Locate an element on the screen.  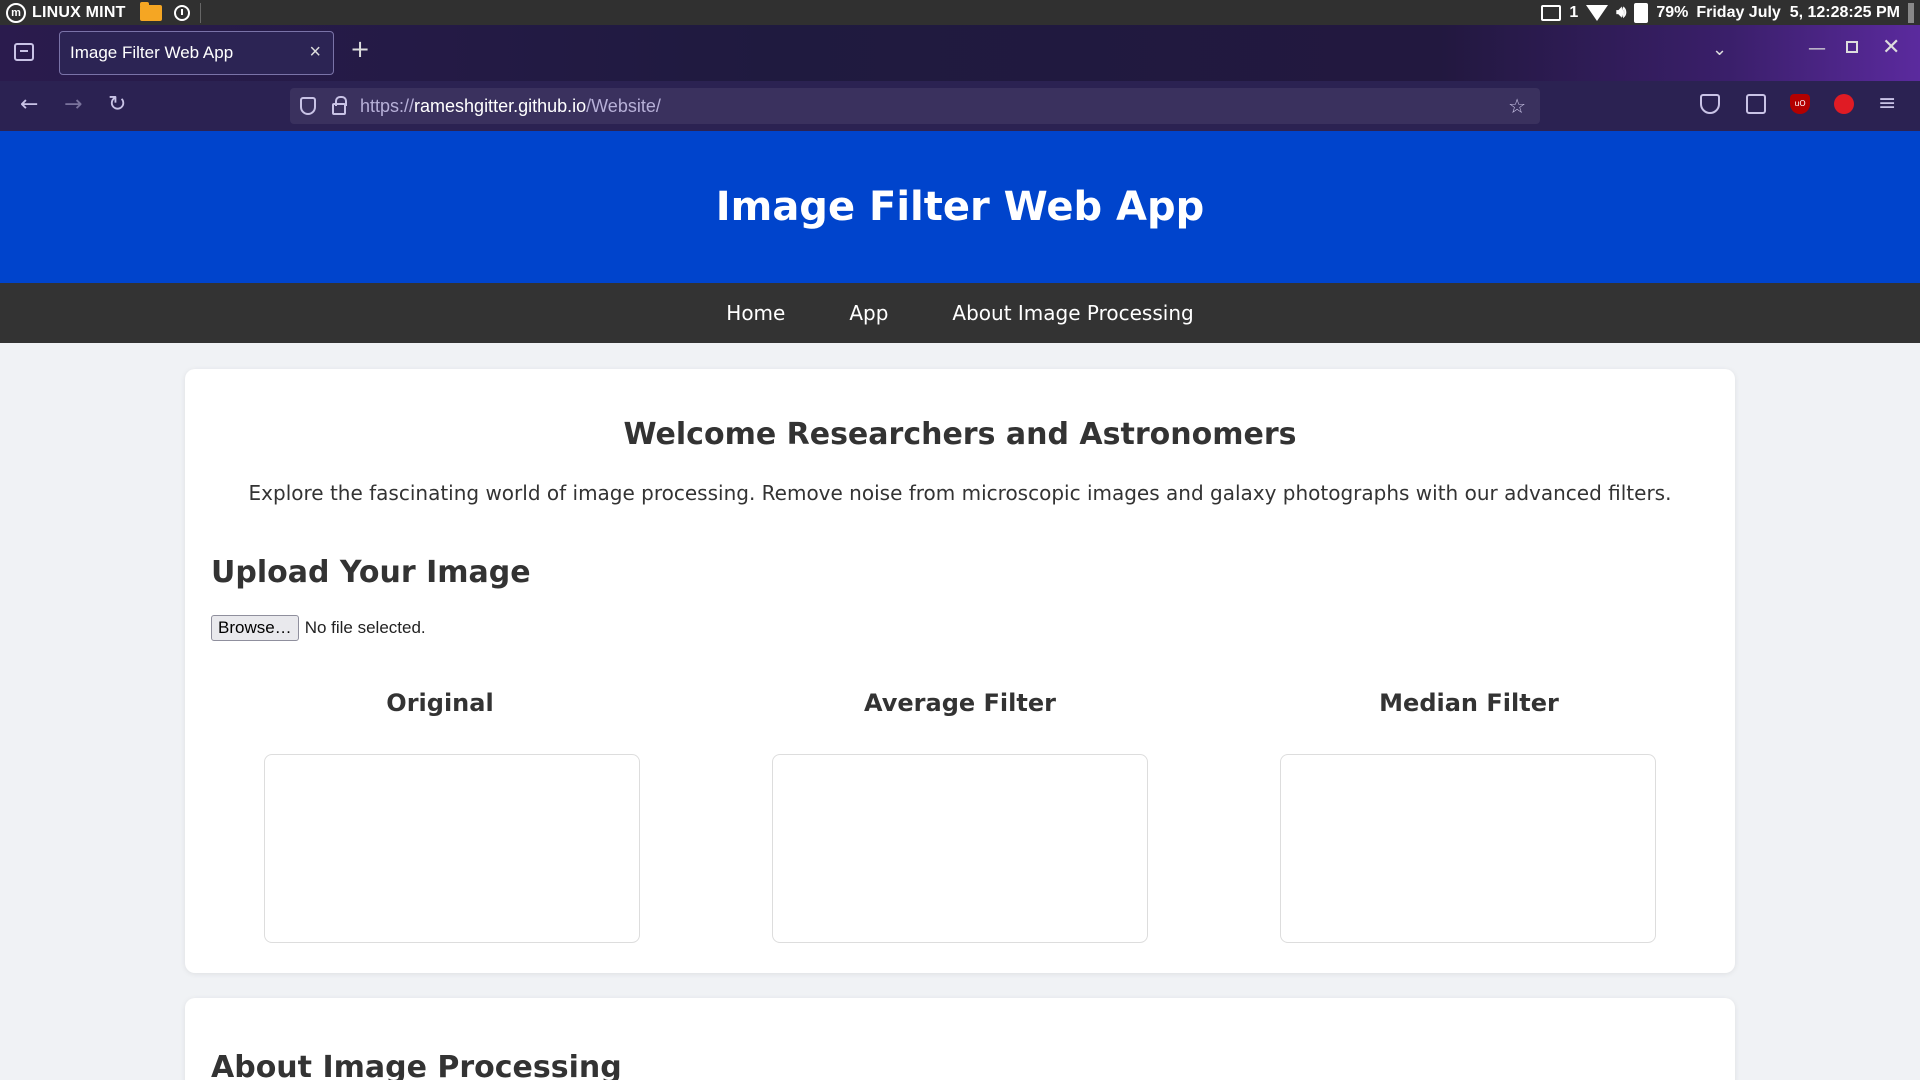
average-filter-image-box is located at coordinates (960, 848).